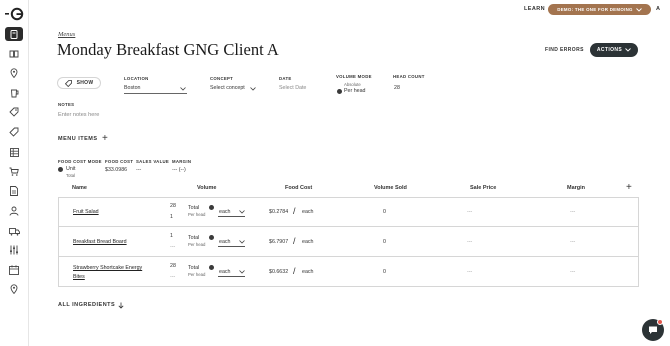 The height and width of the screenshot is (346, 670). Describe the element at coordinates (105, 139) in the screenshot. I see `add-menu-item-icon: +` at that location.